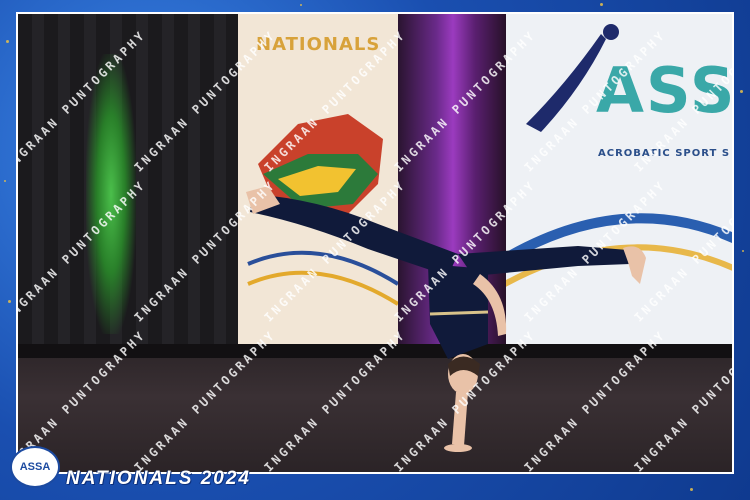 Image resolution: width=750 pixels, height=500 pixels. I want to click on assa-logo-badge: ASSA, so click(35, 467).